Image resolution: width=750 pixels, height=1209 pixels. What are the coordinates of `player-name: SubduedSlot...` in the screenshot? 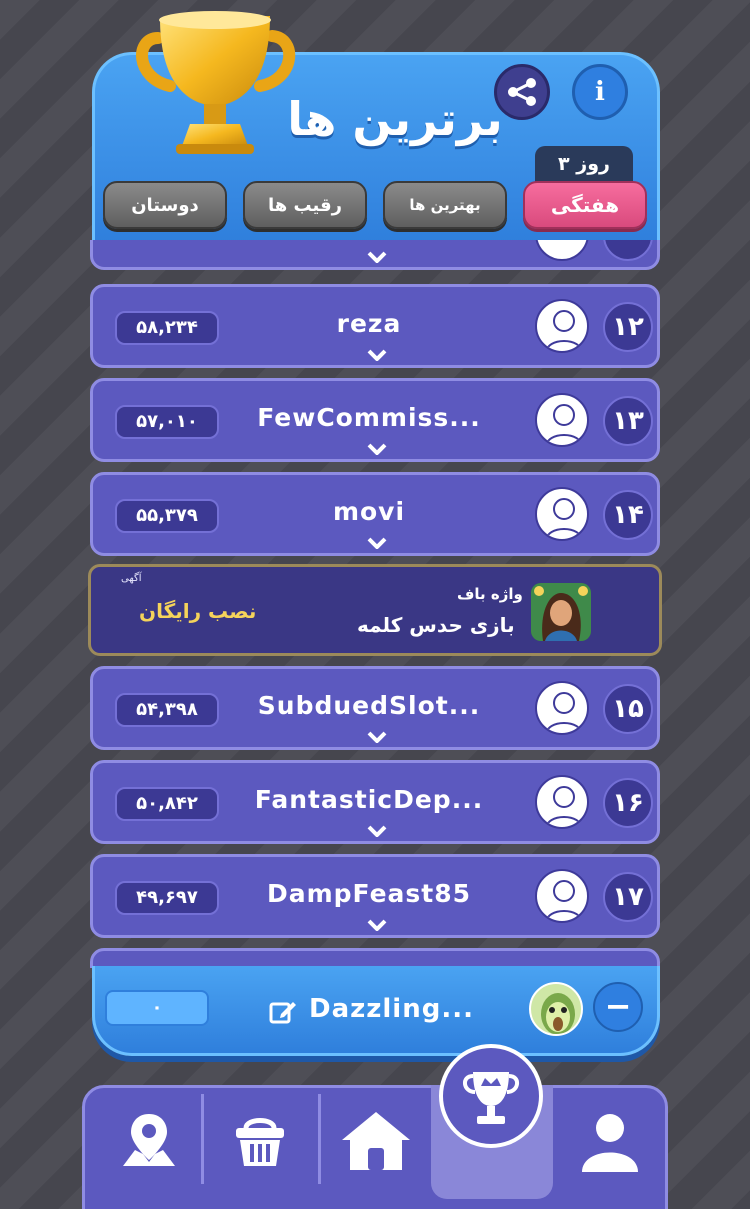 It's located at (369, 705).